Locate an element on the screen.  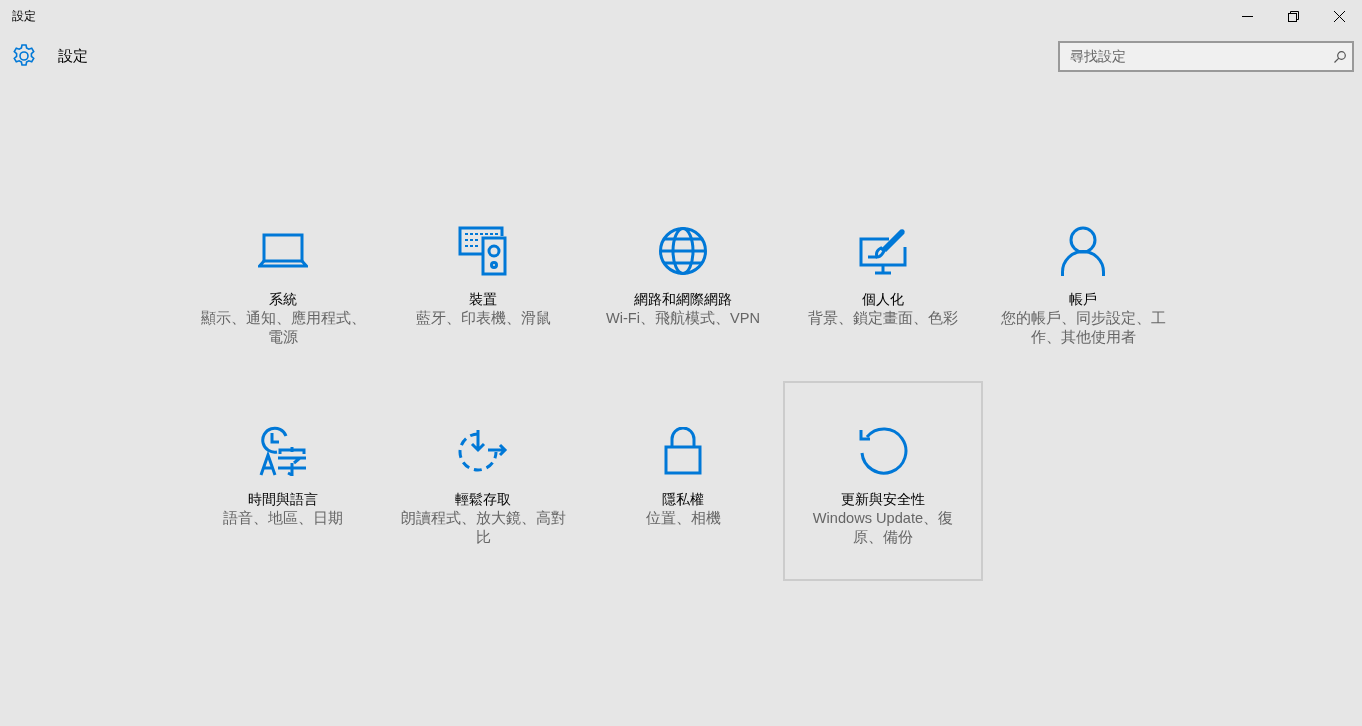
tile-title: 網路和網際網路 is located at coordinates (683, 299).